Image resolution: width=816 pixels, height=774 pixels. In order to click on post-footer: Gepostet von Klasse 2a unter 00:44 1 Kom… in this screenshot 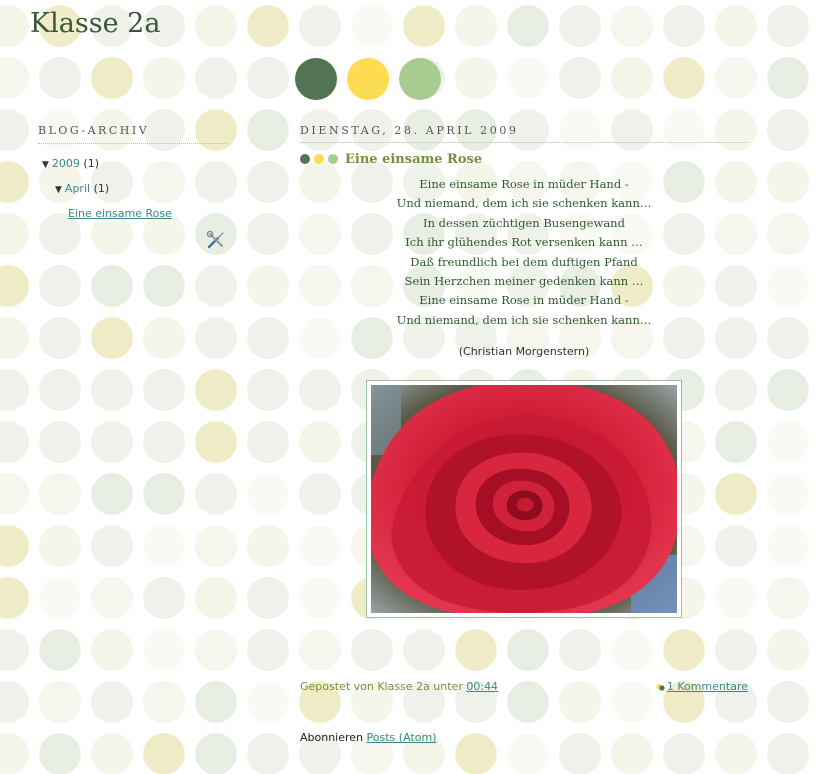, I will do `click(524, 686)`.